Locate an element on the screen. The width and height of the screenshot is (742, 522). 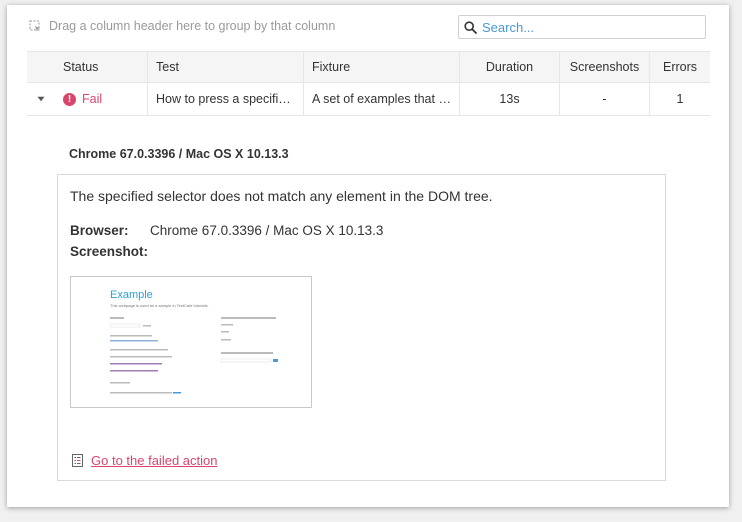
screenshot-info: Screenshot: is located at coordinates (109, 251).